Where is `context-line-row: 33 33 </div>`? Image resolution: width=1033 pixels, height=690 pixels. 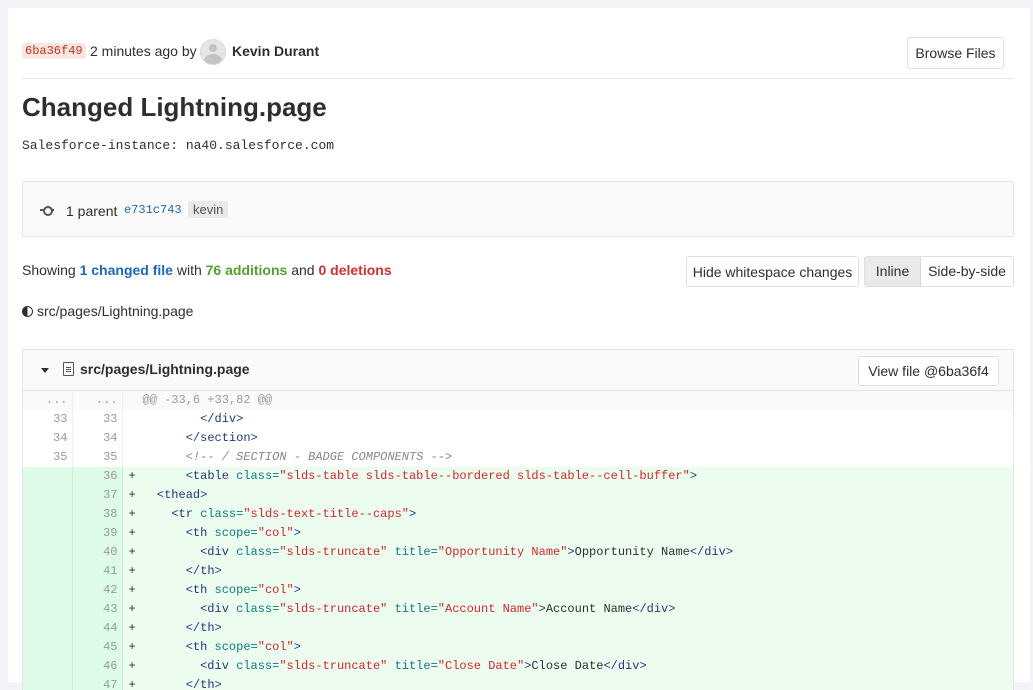
context-line-row: 33 33 </div> is located at coordinates (518, 419).